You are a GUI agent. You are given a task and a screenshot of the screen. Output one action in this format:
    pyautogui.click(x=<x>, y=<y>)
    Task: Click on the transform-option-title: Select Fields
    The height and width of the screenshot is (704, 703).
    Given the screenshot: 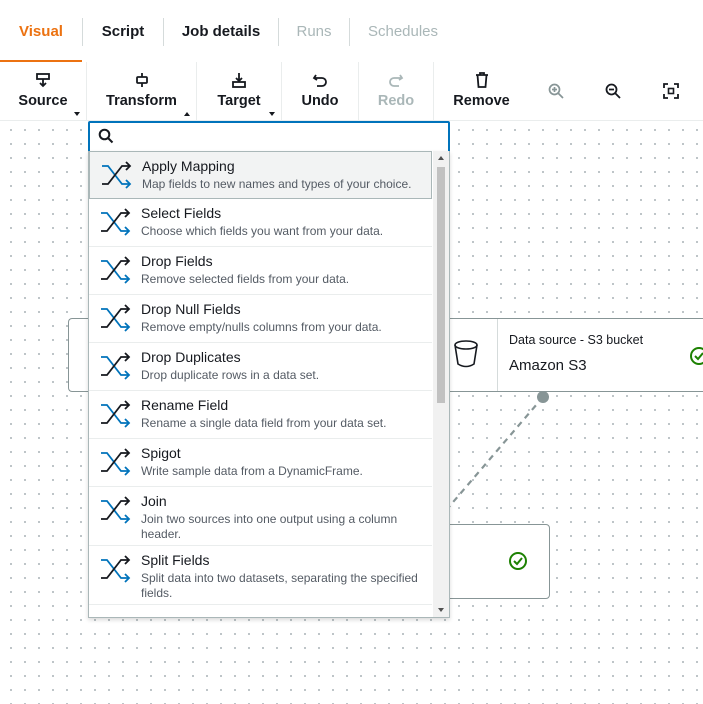 What is the action you would take?
    pyautogui.click(x=181, y=213)
    